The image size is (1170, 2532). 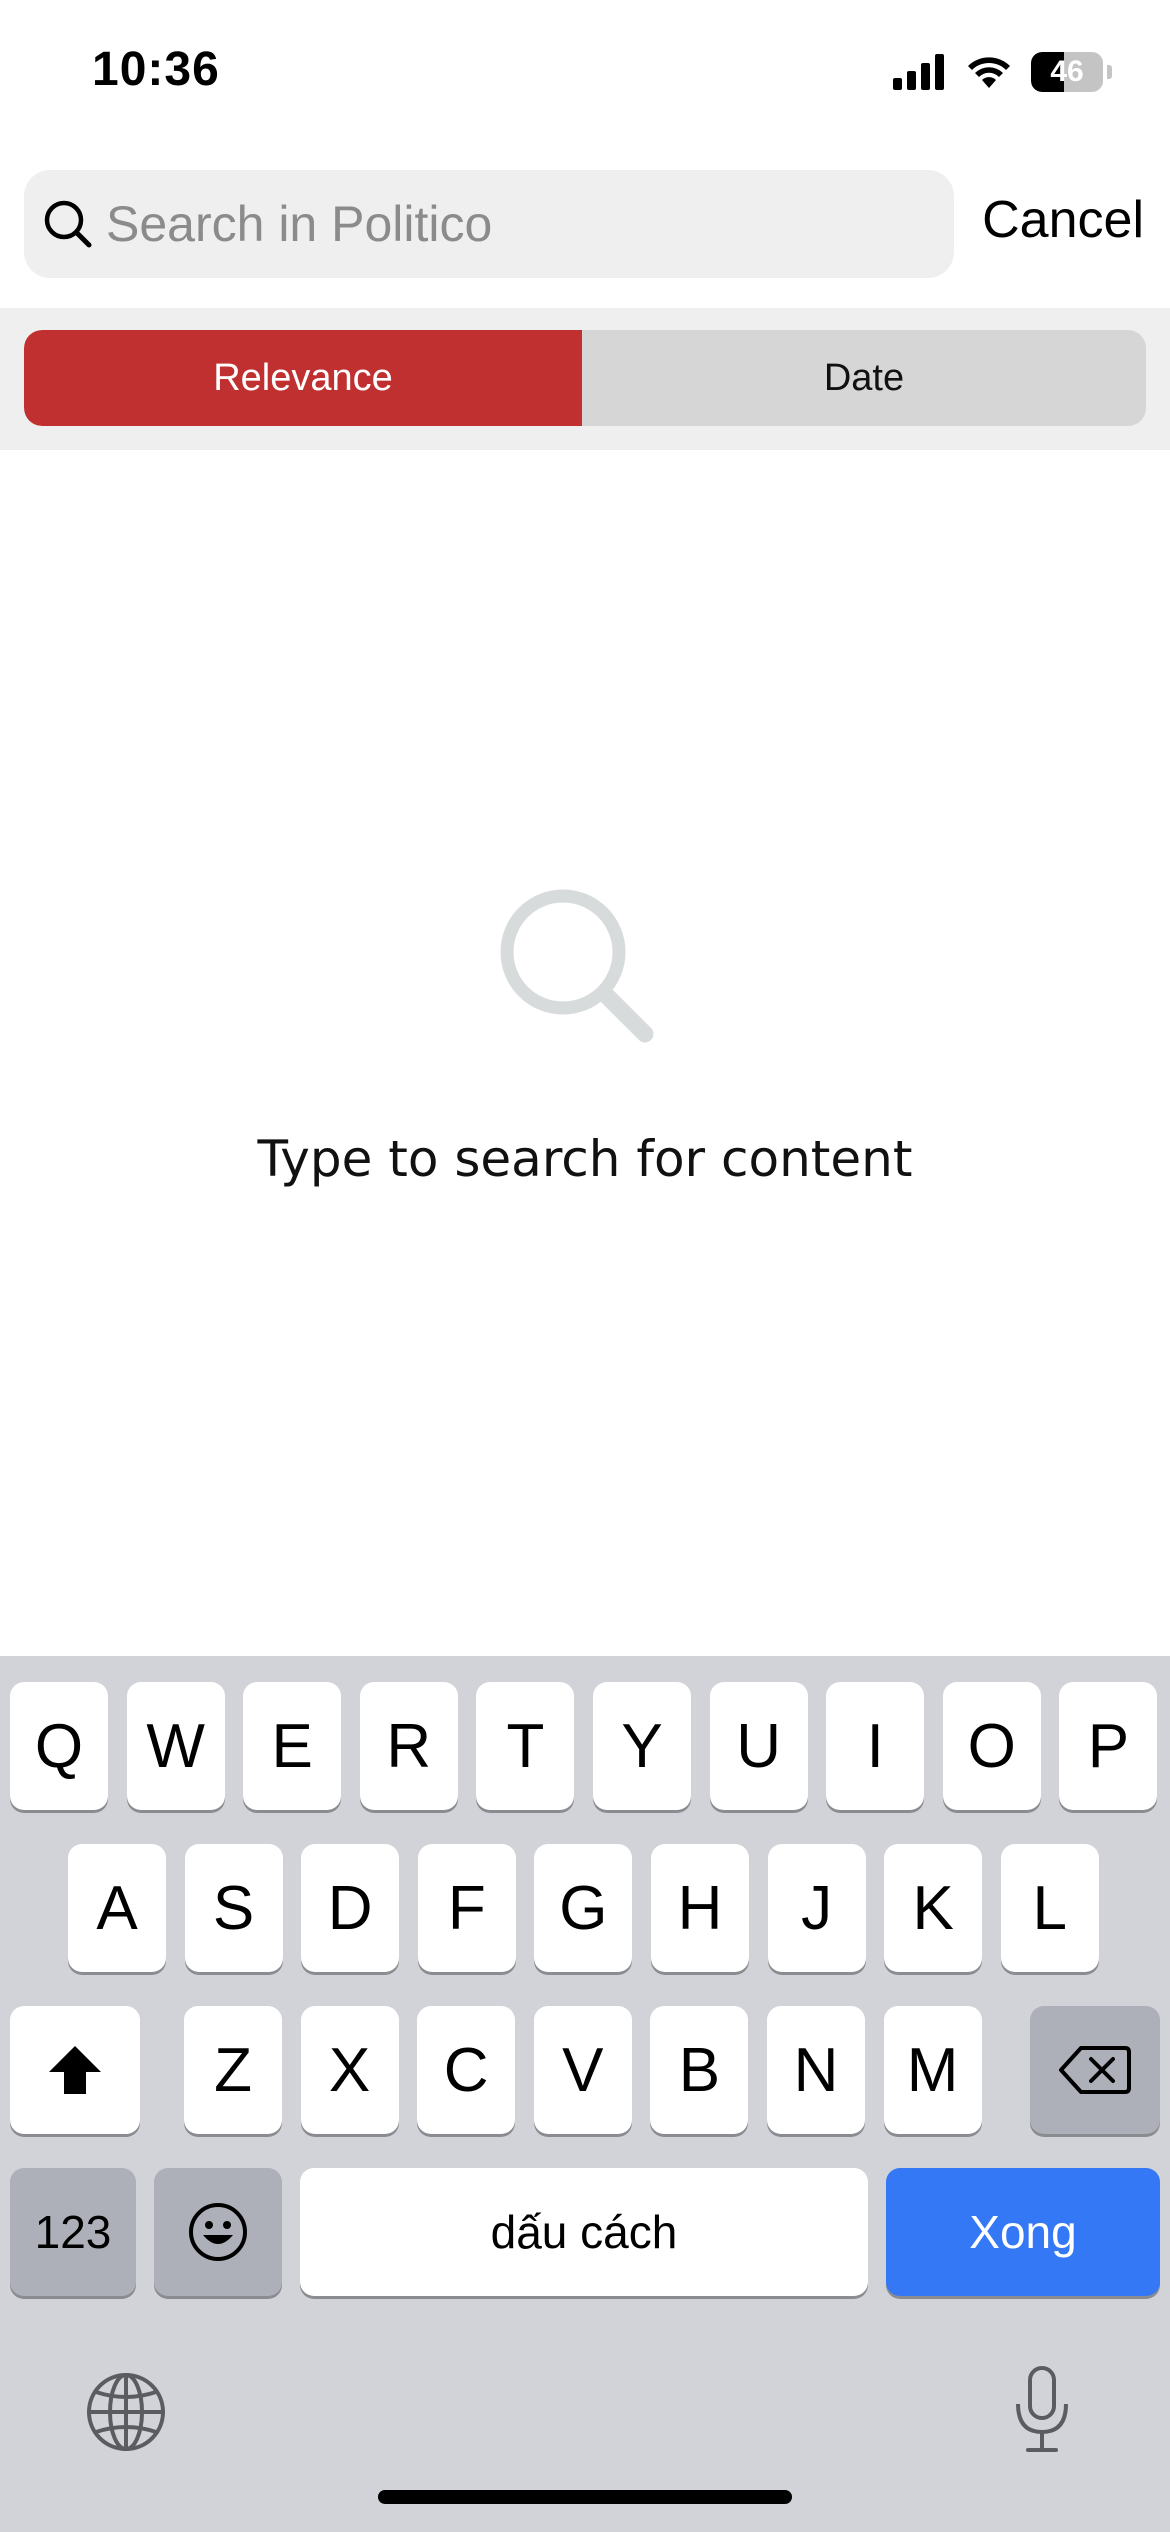 What do you see at coordinates (175, 1746) in the screenshot?
I see `key-w: W` at bounding box center [175, 1746].